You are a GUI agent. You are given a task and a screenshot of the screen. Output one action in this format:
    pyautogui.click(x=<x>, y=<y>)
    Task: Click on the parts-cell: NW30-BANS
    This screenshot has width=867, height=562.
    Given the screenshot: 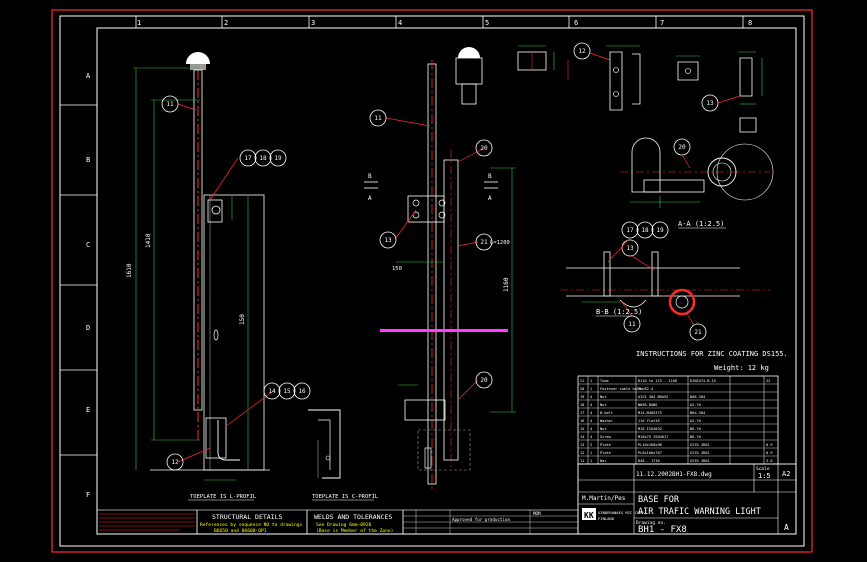 What is the action you would take?
    pyautogui.click(x=647, y=405)
    